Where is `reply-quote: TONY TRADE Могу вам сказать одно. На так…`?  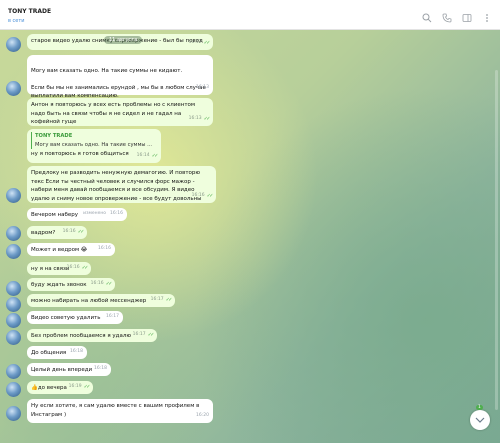 reply-quote: TONY TRADE Могу вам сказать одно. На так… is located at coordinates (94, 141).